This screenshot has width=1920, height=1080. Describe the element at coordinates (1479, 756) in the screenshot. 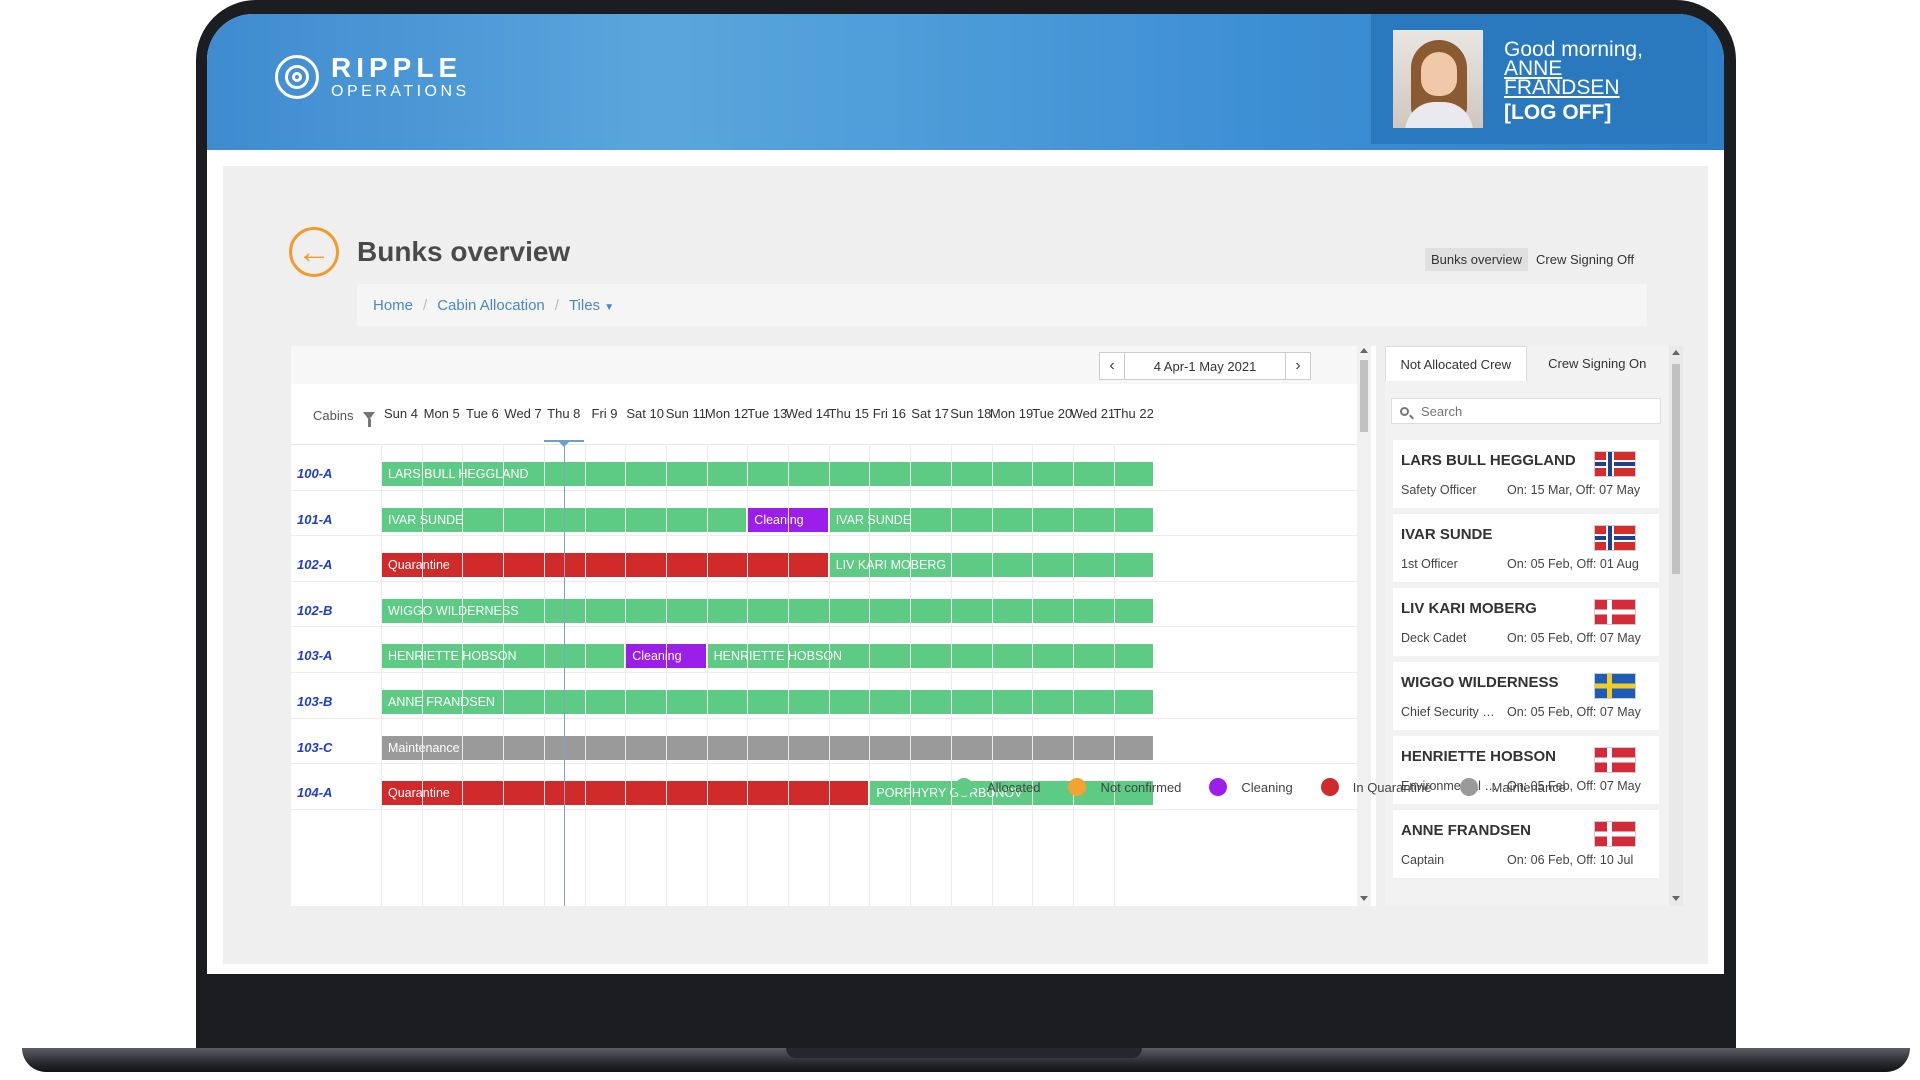

I see `crew-name: HENRIETTE HOBSON` at that location.